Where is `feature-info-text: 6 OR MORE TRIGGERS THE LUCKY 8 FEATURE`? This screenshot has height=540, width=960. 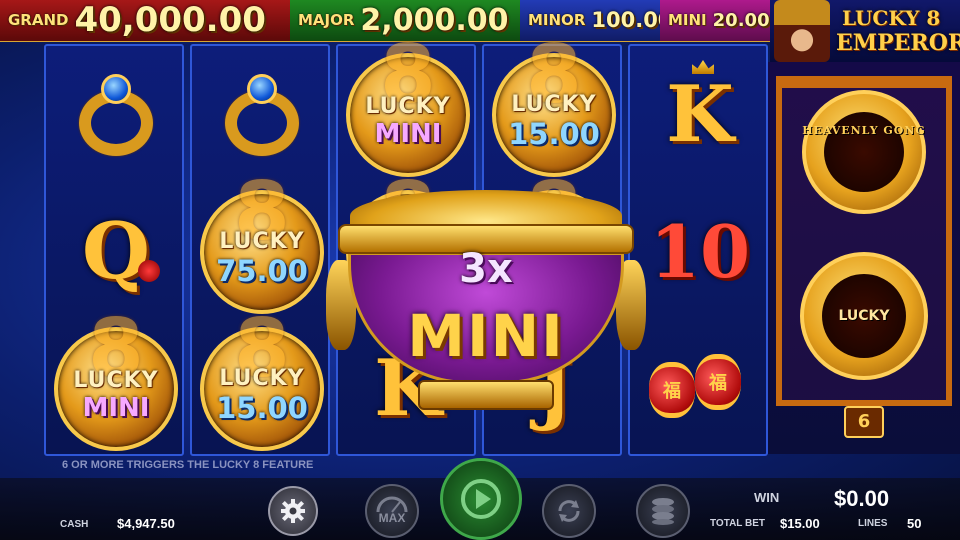
feature-info-text: 6 OR MORE TRIGGERS THE LUCKY 8 FEATURE is located at coordinates (188, 465).